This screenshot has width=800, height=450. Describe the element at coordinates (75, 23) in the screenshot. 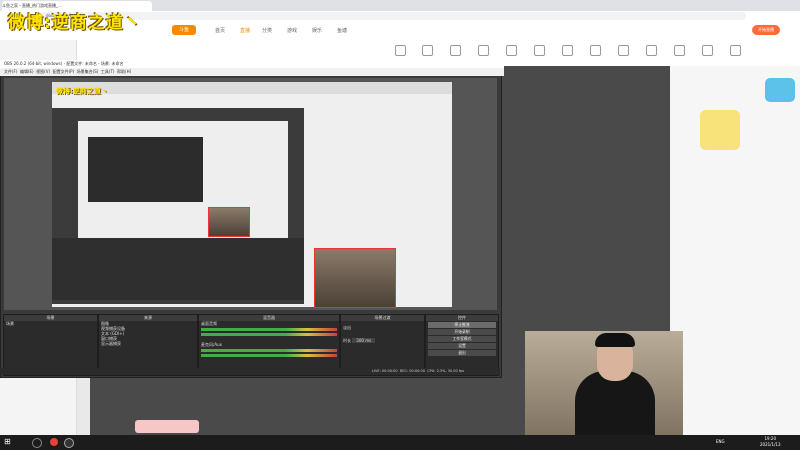

I see `weibo-overlay-text: 微博:逆商之道丶` at that location.